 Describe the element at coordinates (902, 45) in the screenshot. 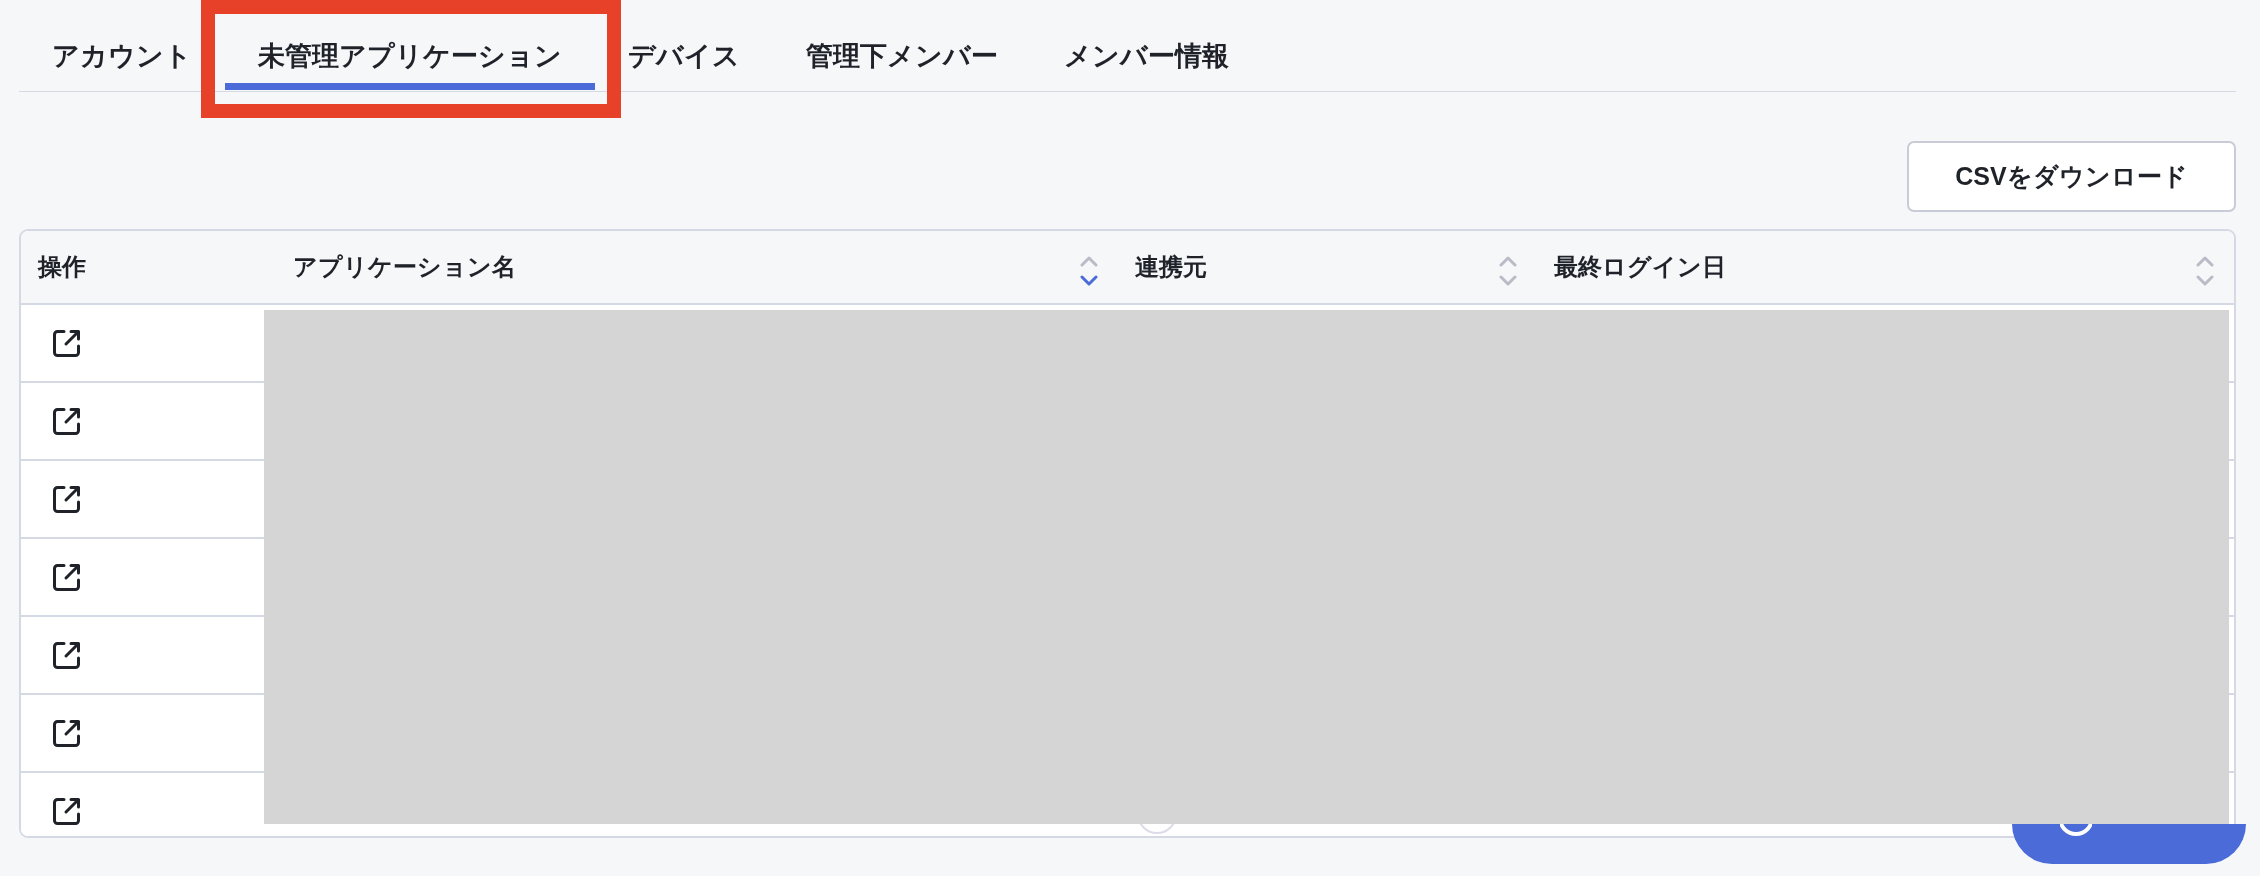

I see `tab: 管理下メンバー` at that location.